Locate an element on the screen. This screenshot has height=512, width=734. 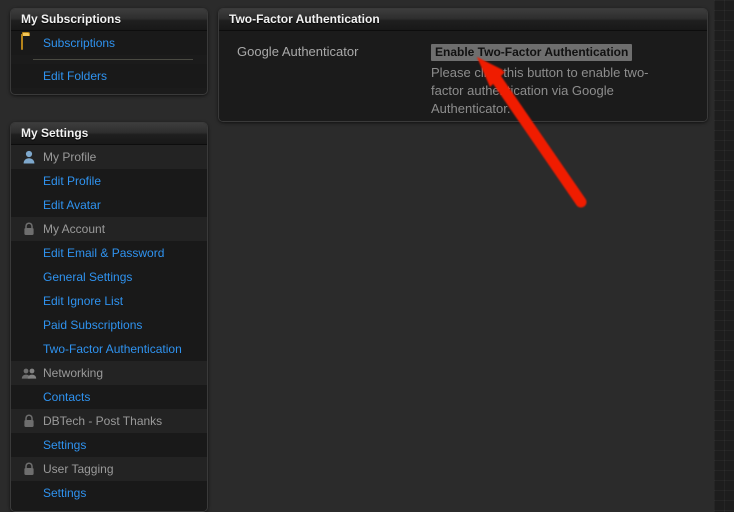
sidebar-section-dbtech-post-thanks: DBTech - Post Thanks is located at coordinates (109, 421).